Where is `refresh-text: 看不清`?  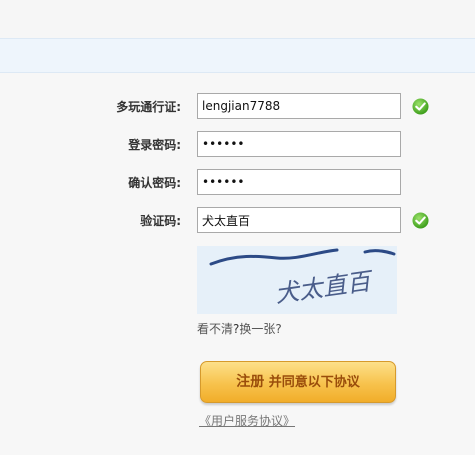
refresh-text: 看不清 is located at coordinates (215, 329).